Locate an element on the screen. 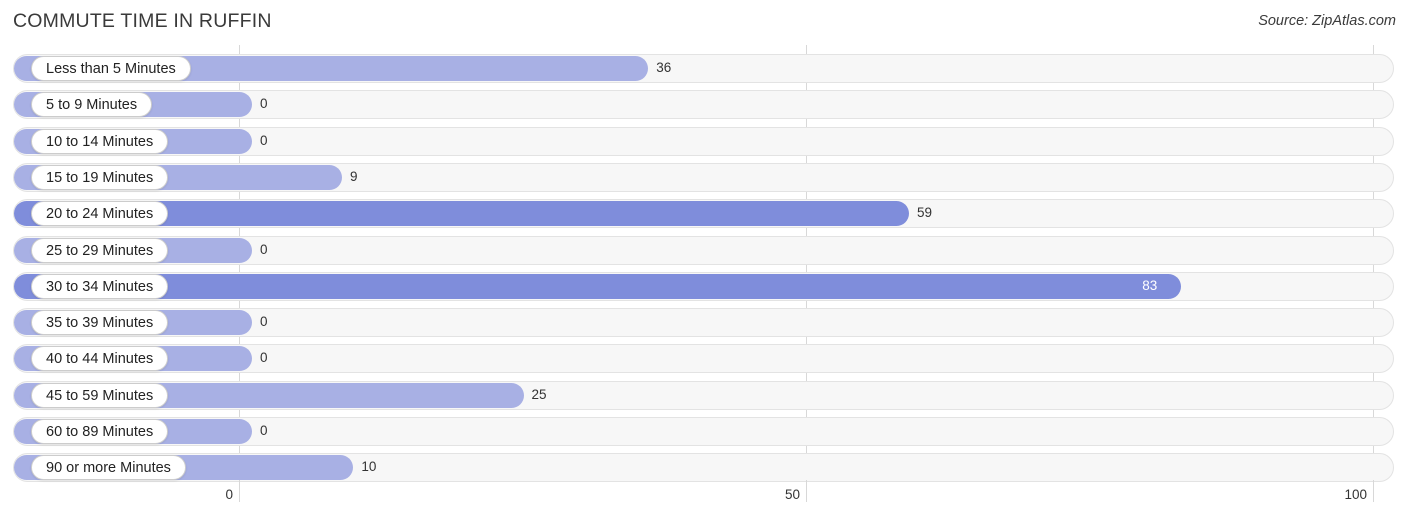  bar-row: 83 30 to 34 Minutes is located at coordinates (703, 286).